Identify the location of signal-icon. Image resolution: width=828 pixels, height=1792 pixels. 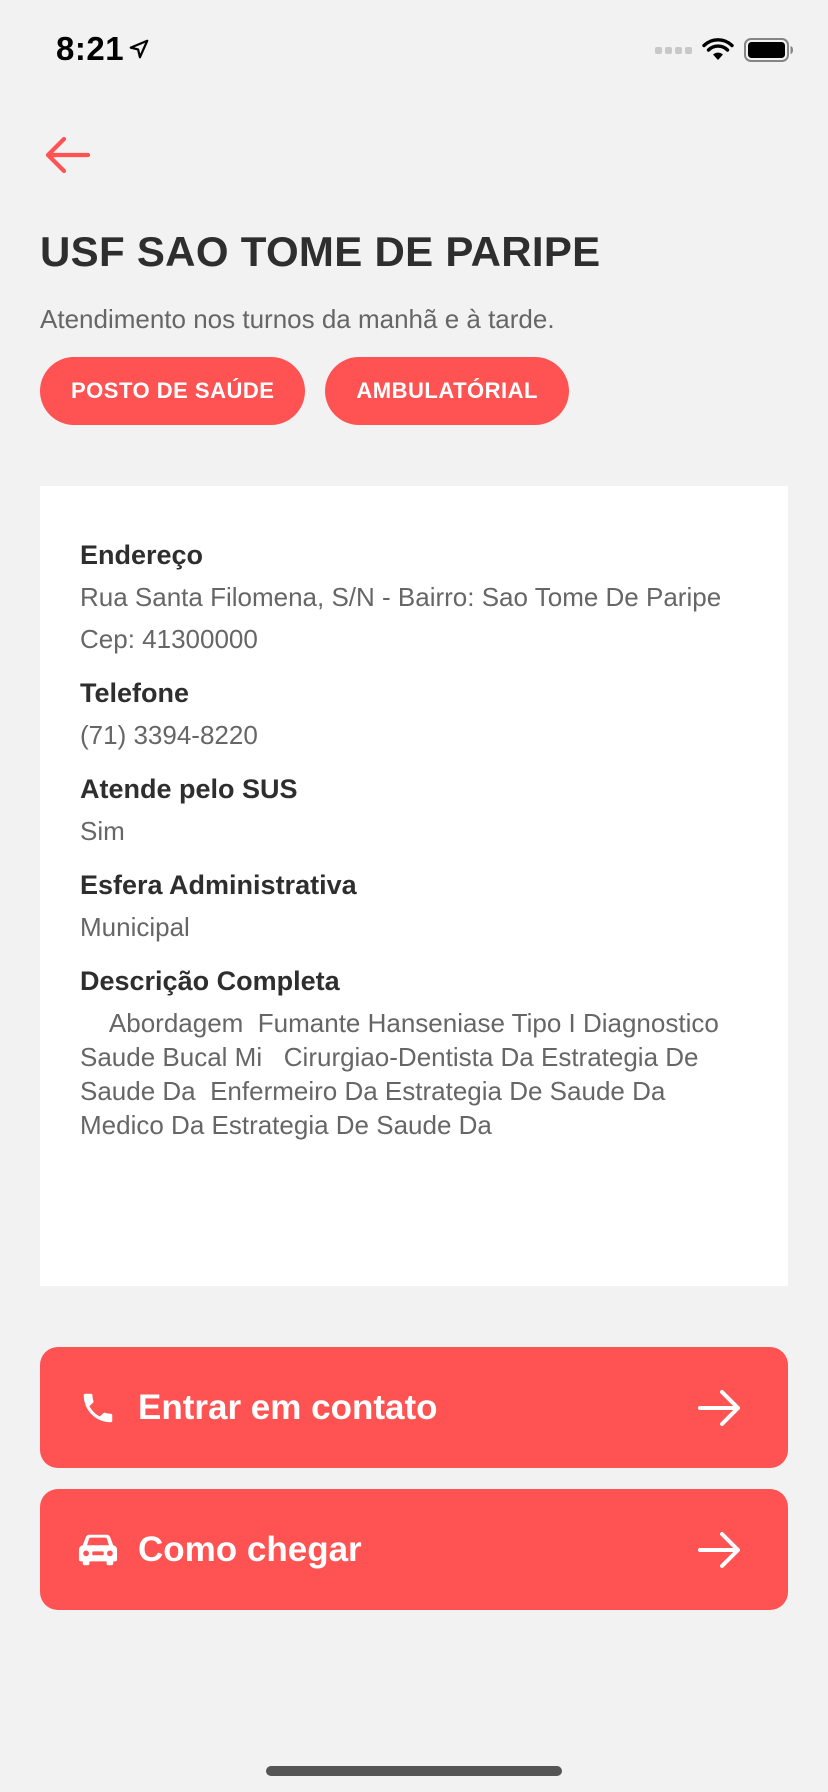
(673, 50).